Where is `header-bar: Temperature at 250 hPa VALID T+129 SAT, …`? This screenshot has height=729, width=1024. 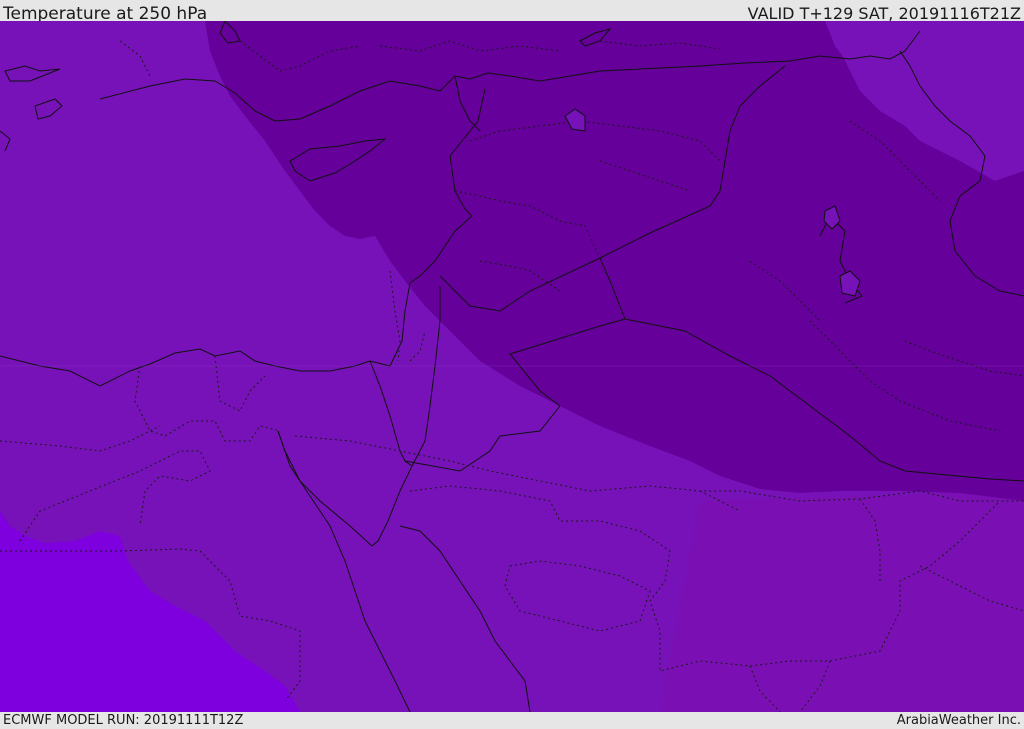 header-bar: Temperature at 250 hPa VALID T+129 SAT, … is located at coordinates (512, 12).